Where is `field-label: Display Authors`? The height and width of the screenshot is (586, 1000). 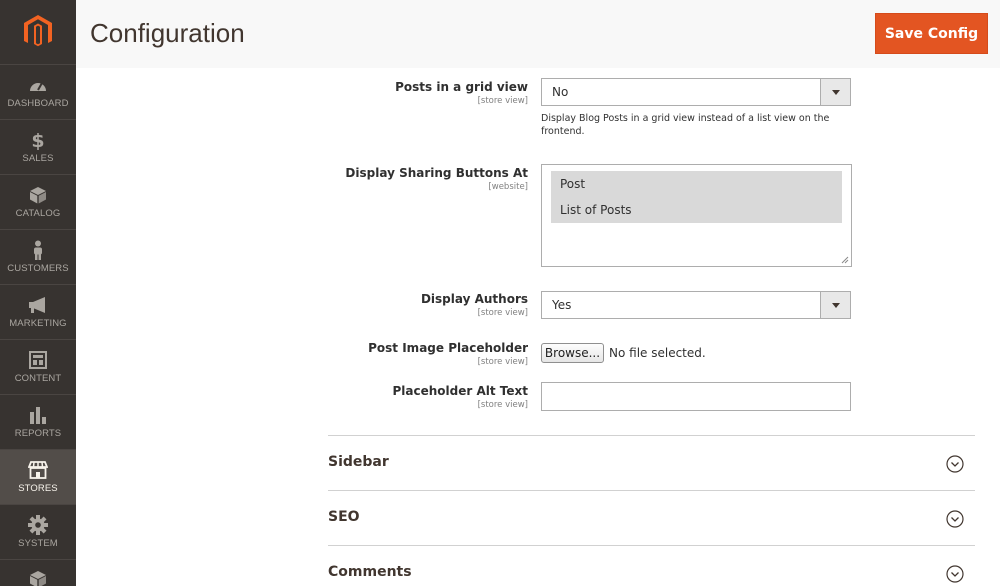
field-label: Display Authors is located at coordinates (474, 299).